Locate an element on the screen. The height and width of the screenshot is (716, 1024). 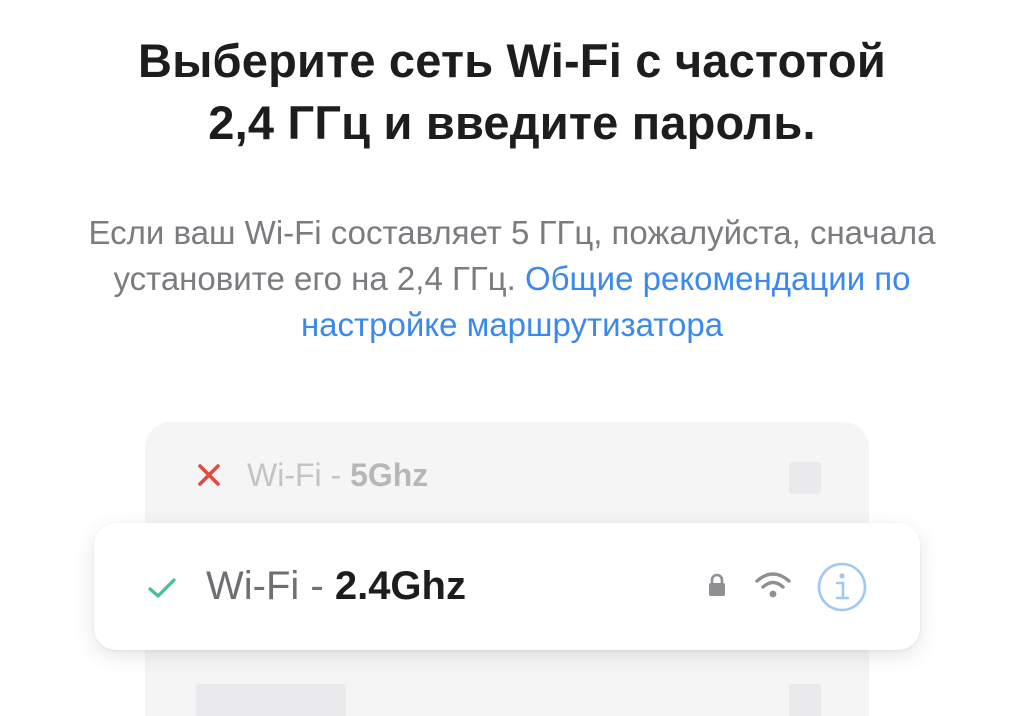
network-band-24ghz: 2.4Ghz is located at coordinates (400, 586).